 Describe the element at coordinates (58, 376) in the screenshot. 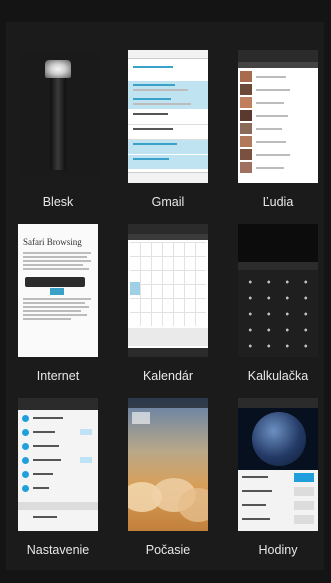

I see `app-label-internet: Internet` at that location.